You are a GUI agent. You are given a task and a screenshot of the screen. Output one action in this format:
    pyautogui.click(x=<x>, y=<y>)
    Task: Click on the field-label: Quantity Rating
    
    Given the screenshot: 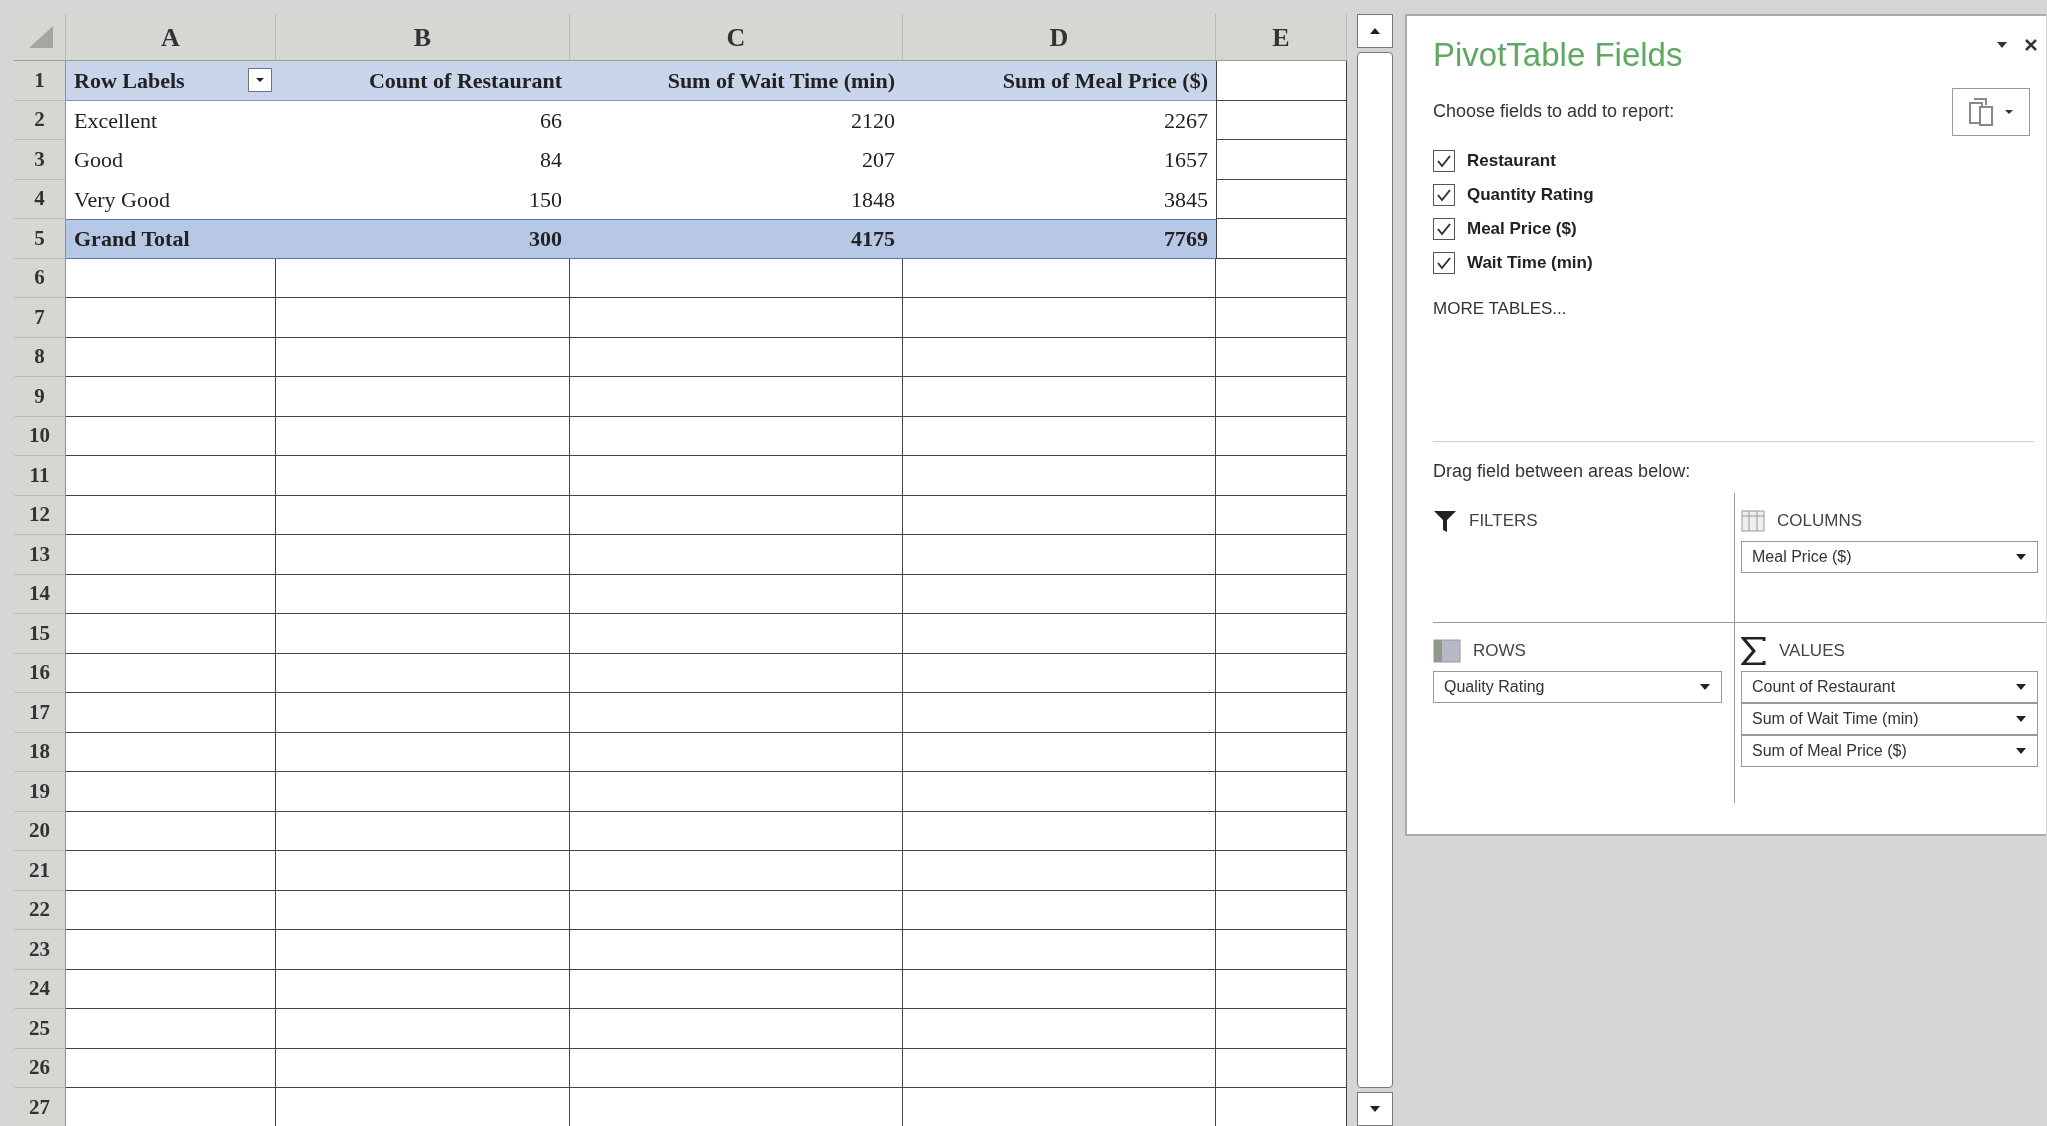 What is the action you would take?
    pyautogui.click(x=1530, y=194)
    